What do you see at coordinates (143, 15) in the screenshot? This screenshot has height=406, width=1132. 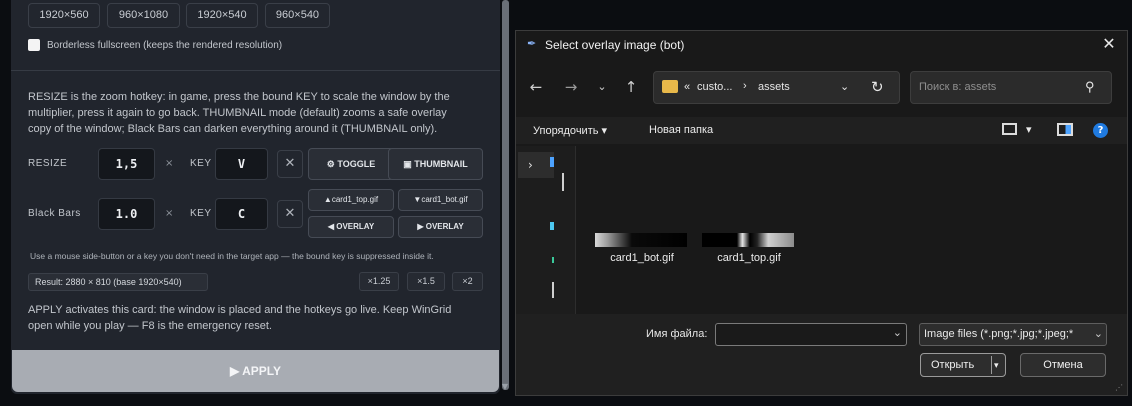 I see `resolution-button-2: 960×1080` at bounding box center [143, 15].